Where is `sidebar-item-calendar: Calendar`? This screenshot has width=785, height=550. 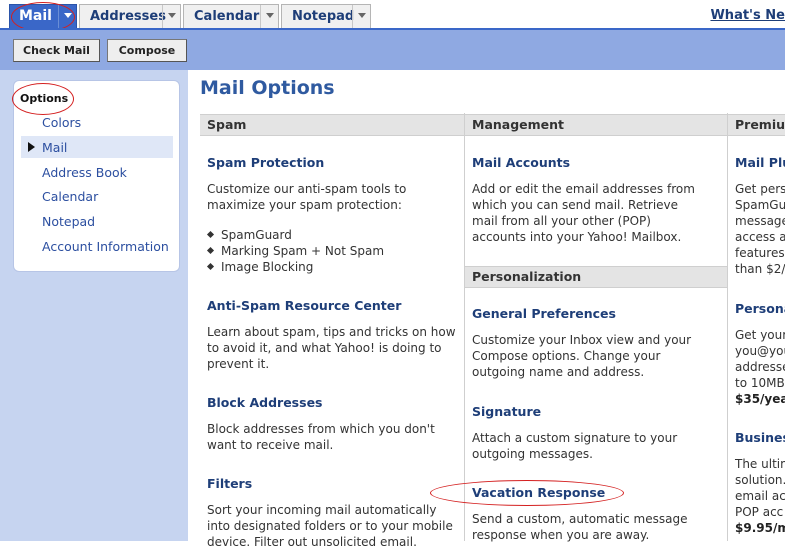
sidebar-item-calendar: Calendar is located at coordinates (70, 196).